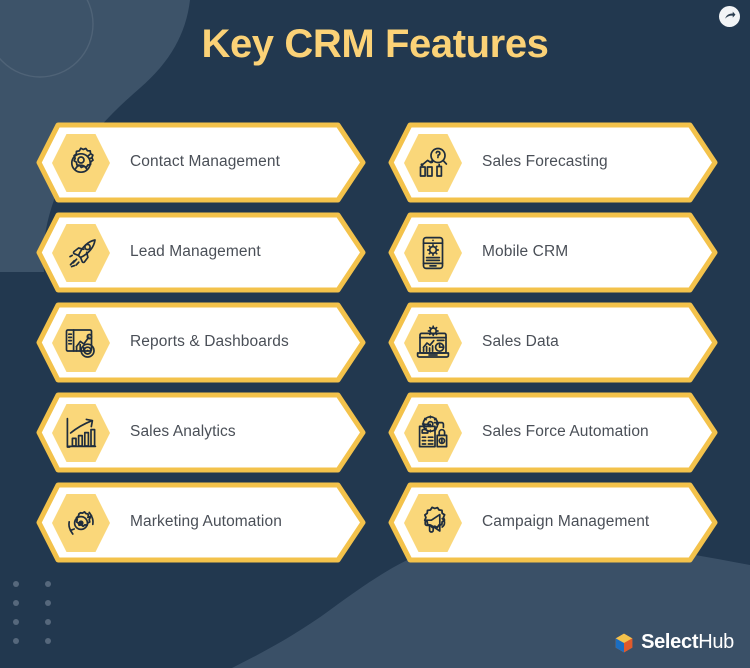 Image resolution: width=750 pixels, height=668 pixels. I want to click on feature-card: Sales Data, so click(553, 342).